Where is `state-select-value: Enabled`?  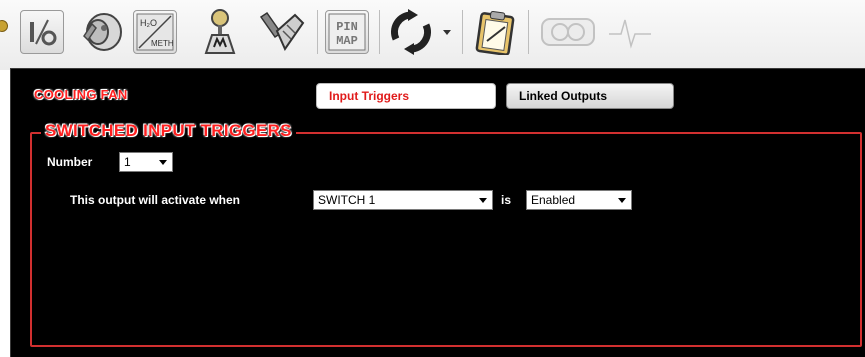 state-select-value: Enabled is located at coordinates (553, 200).